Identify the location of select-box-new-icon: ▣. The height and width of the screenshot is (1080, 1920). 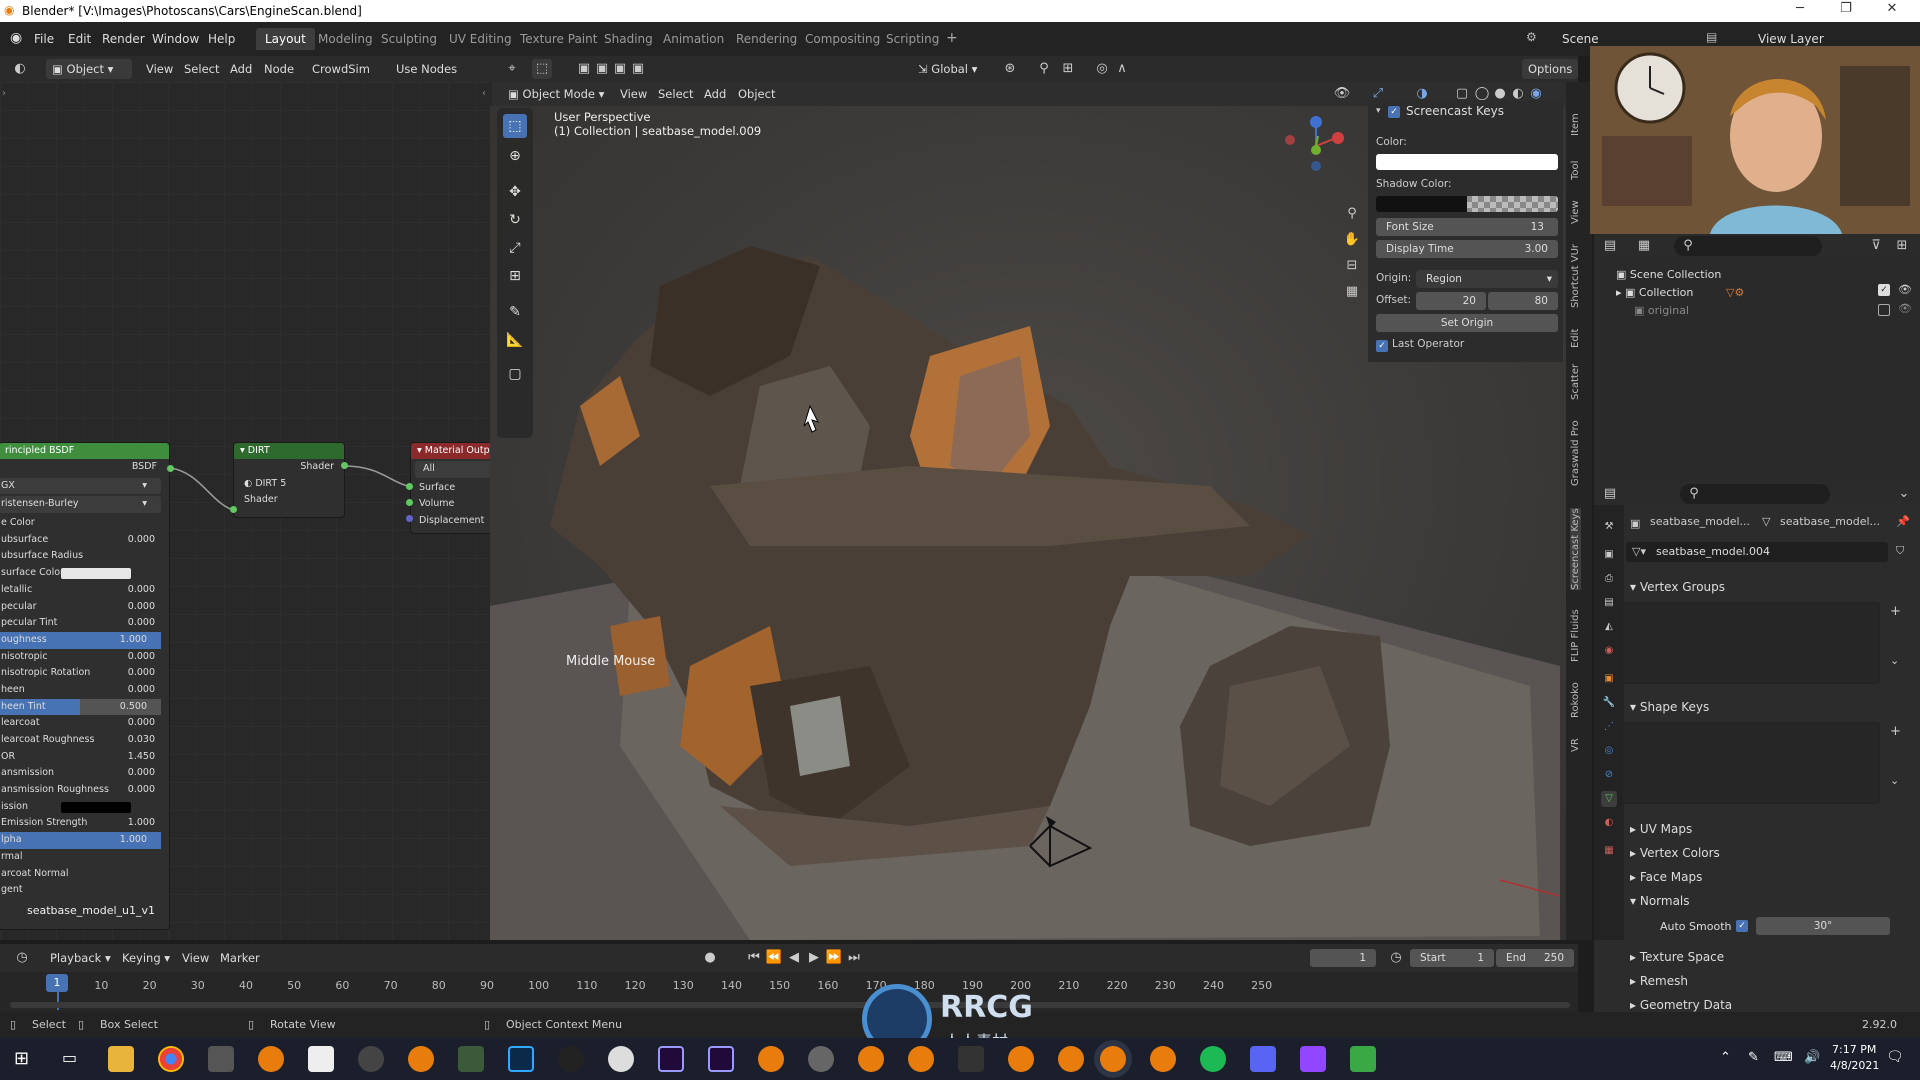
(584, 69).